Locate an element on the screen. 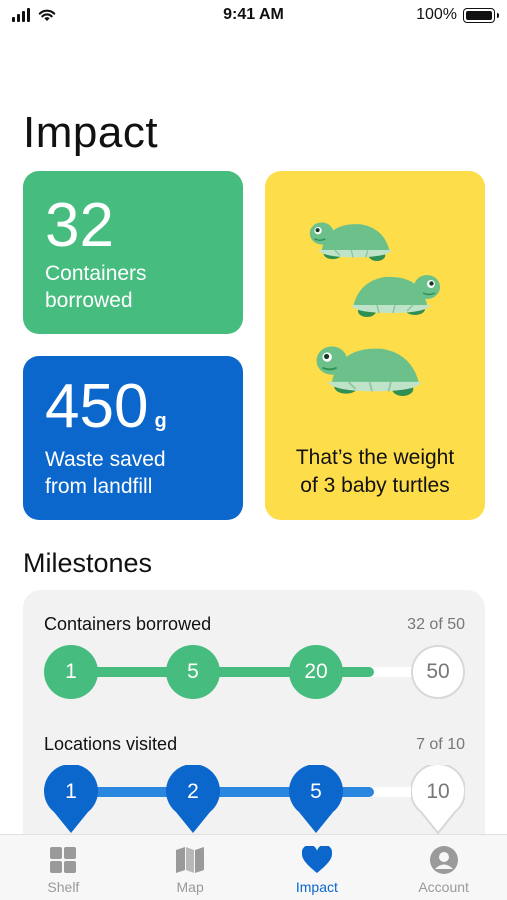 The height and width of the screenshot is (900, 507). milestone-pin-3: 5 is located at coordinates (316, 799).